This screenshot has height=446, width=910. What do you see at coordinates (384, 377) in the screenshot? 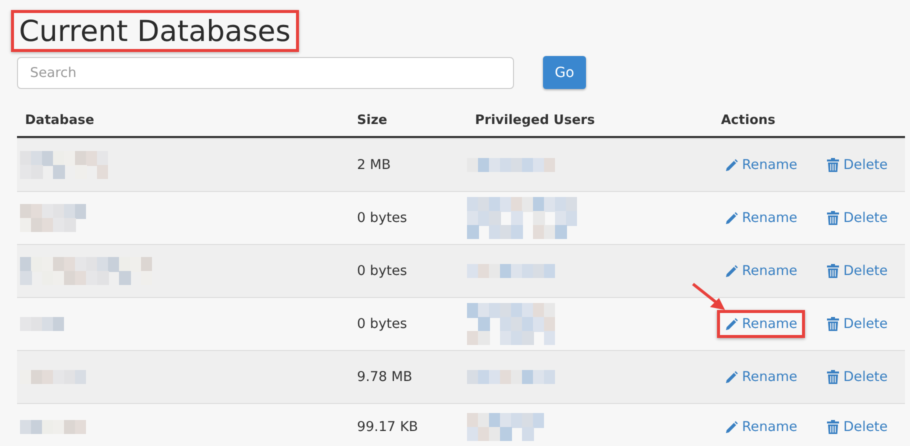
I see `table-cell: 9.78 MB` at bounding box center [384, 377].